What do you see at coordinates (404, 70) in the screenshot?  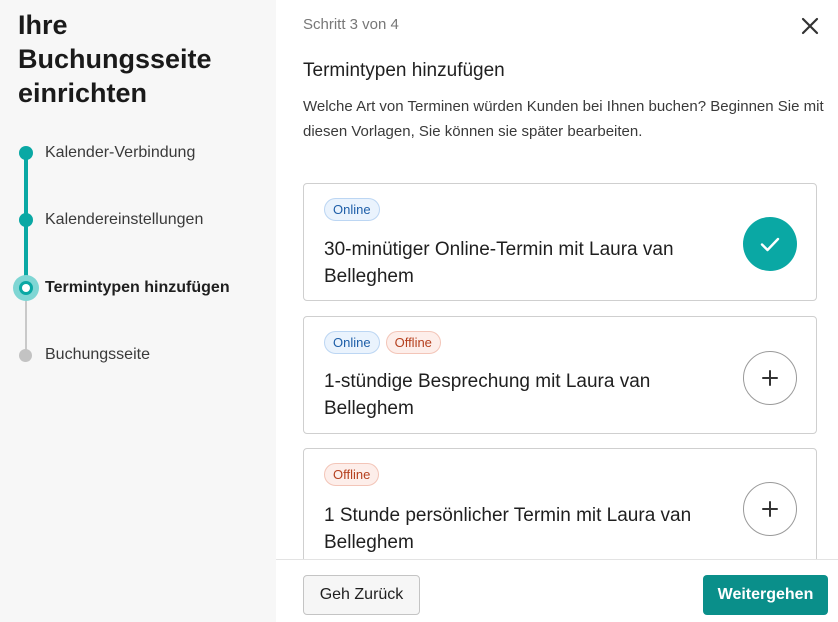 I see `page-heading: Termintypen hinzufügen` at bounding box center [404, 70].